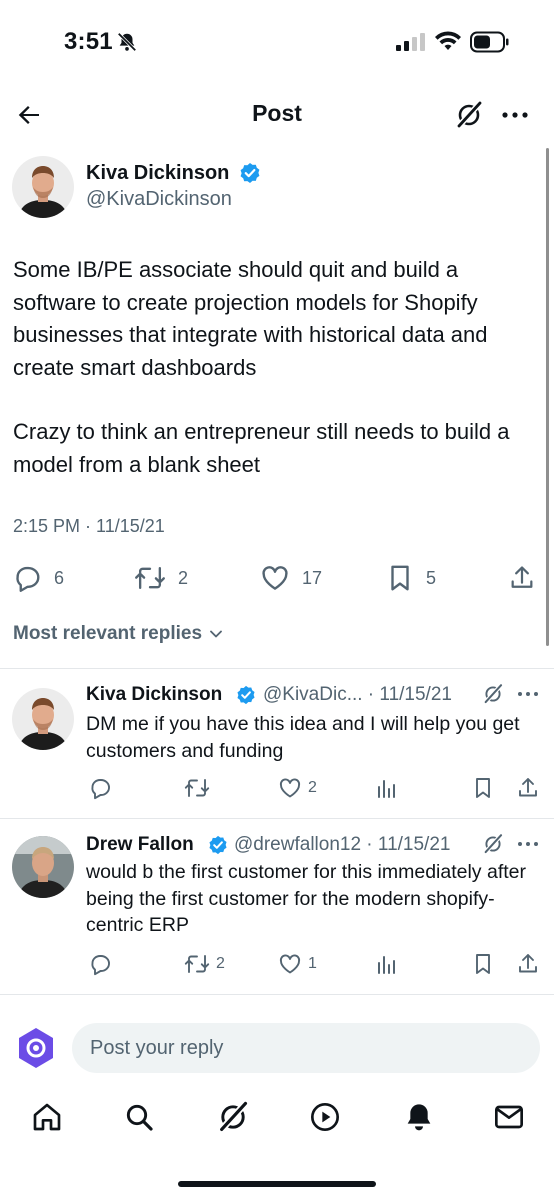  Describe the element at coordinates (220, 963) in the screenshot. I see `reply-repost-count: 2` at that location.